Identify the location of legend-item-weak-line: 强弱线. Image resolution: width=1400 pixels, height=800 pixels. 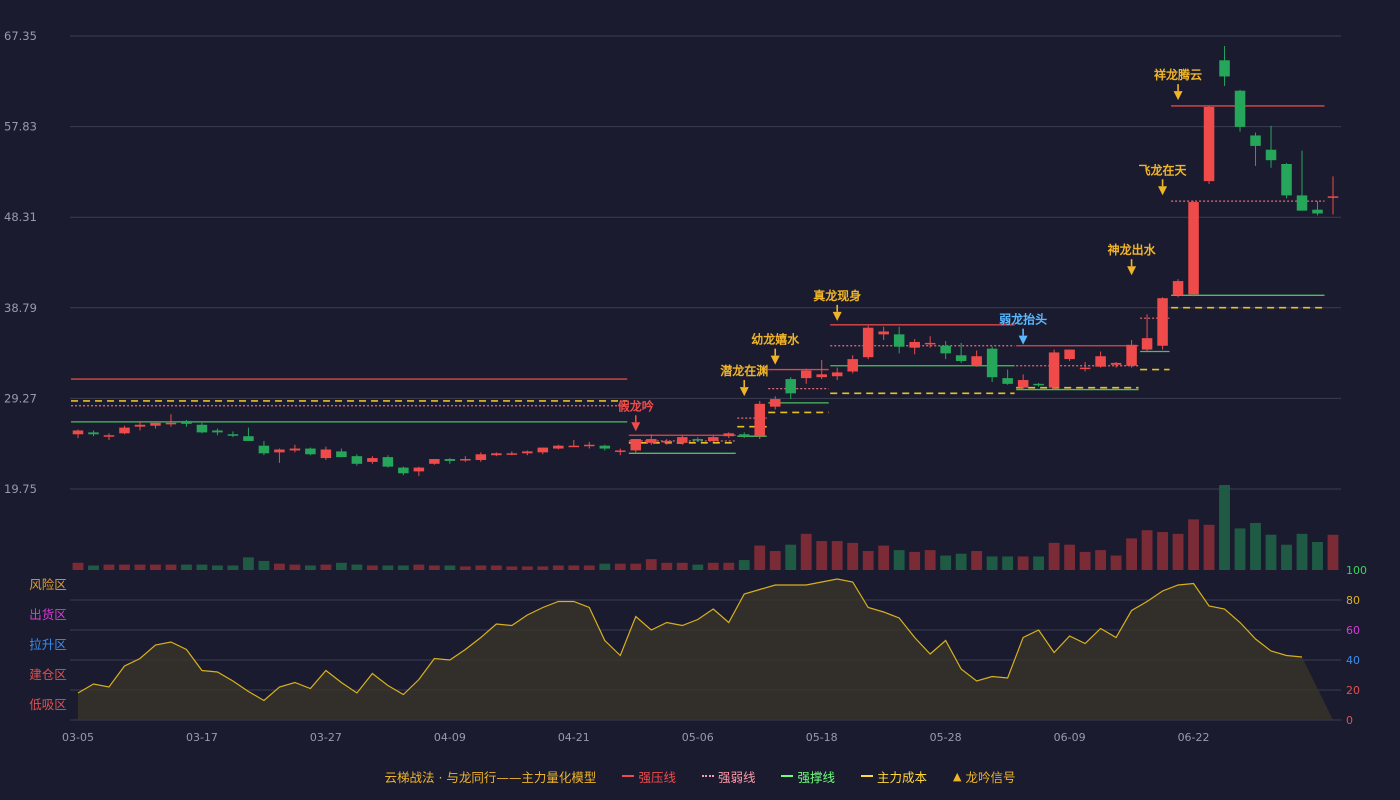
(728, 776).